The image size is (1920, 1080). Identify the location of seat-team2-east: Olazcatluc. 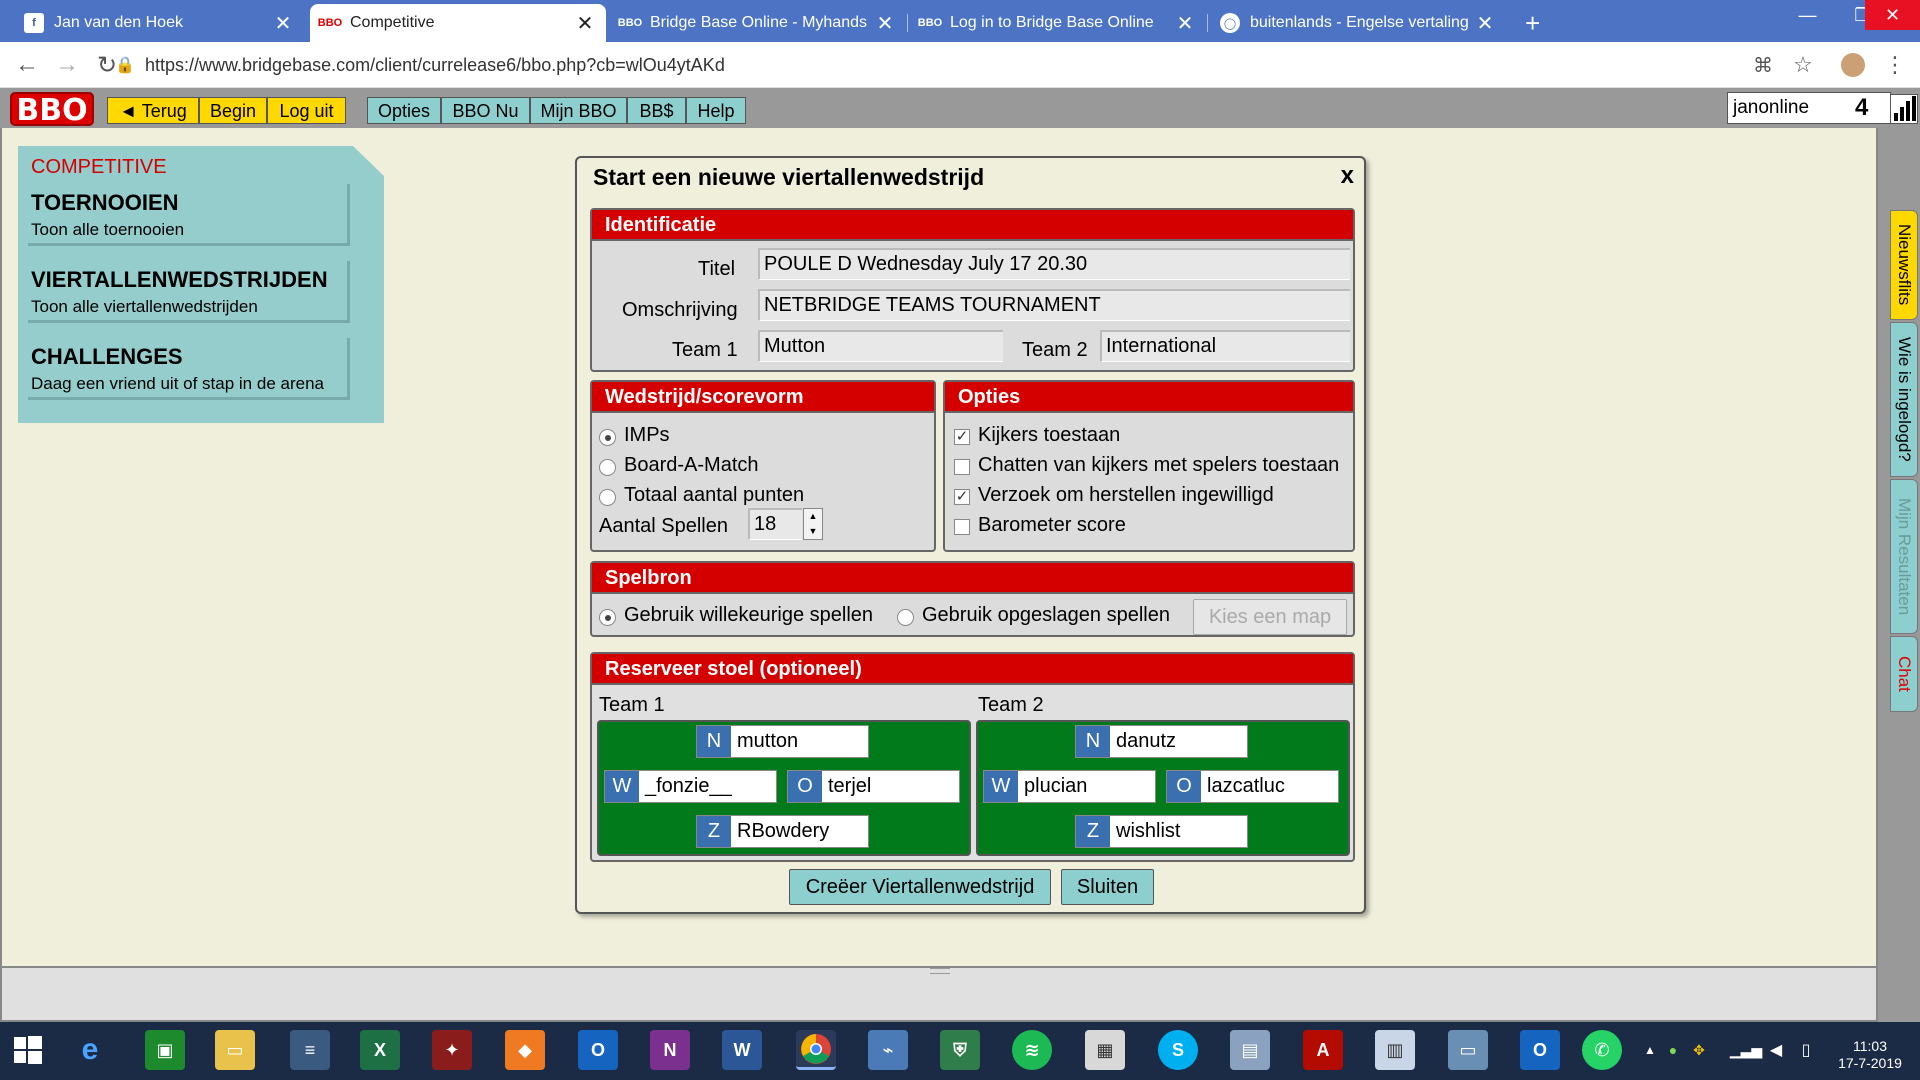
(1252, 786).